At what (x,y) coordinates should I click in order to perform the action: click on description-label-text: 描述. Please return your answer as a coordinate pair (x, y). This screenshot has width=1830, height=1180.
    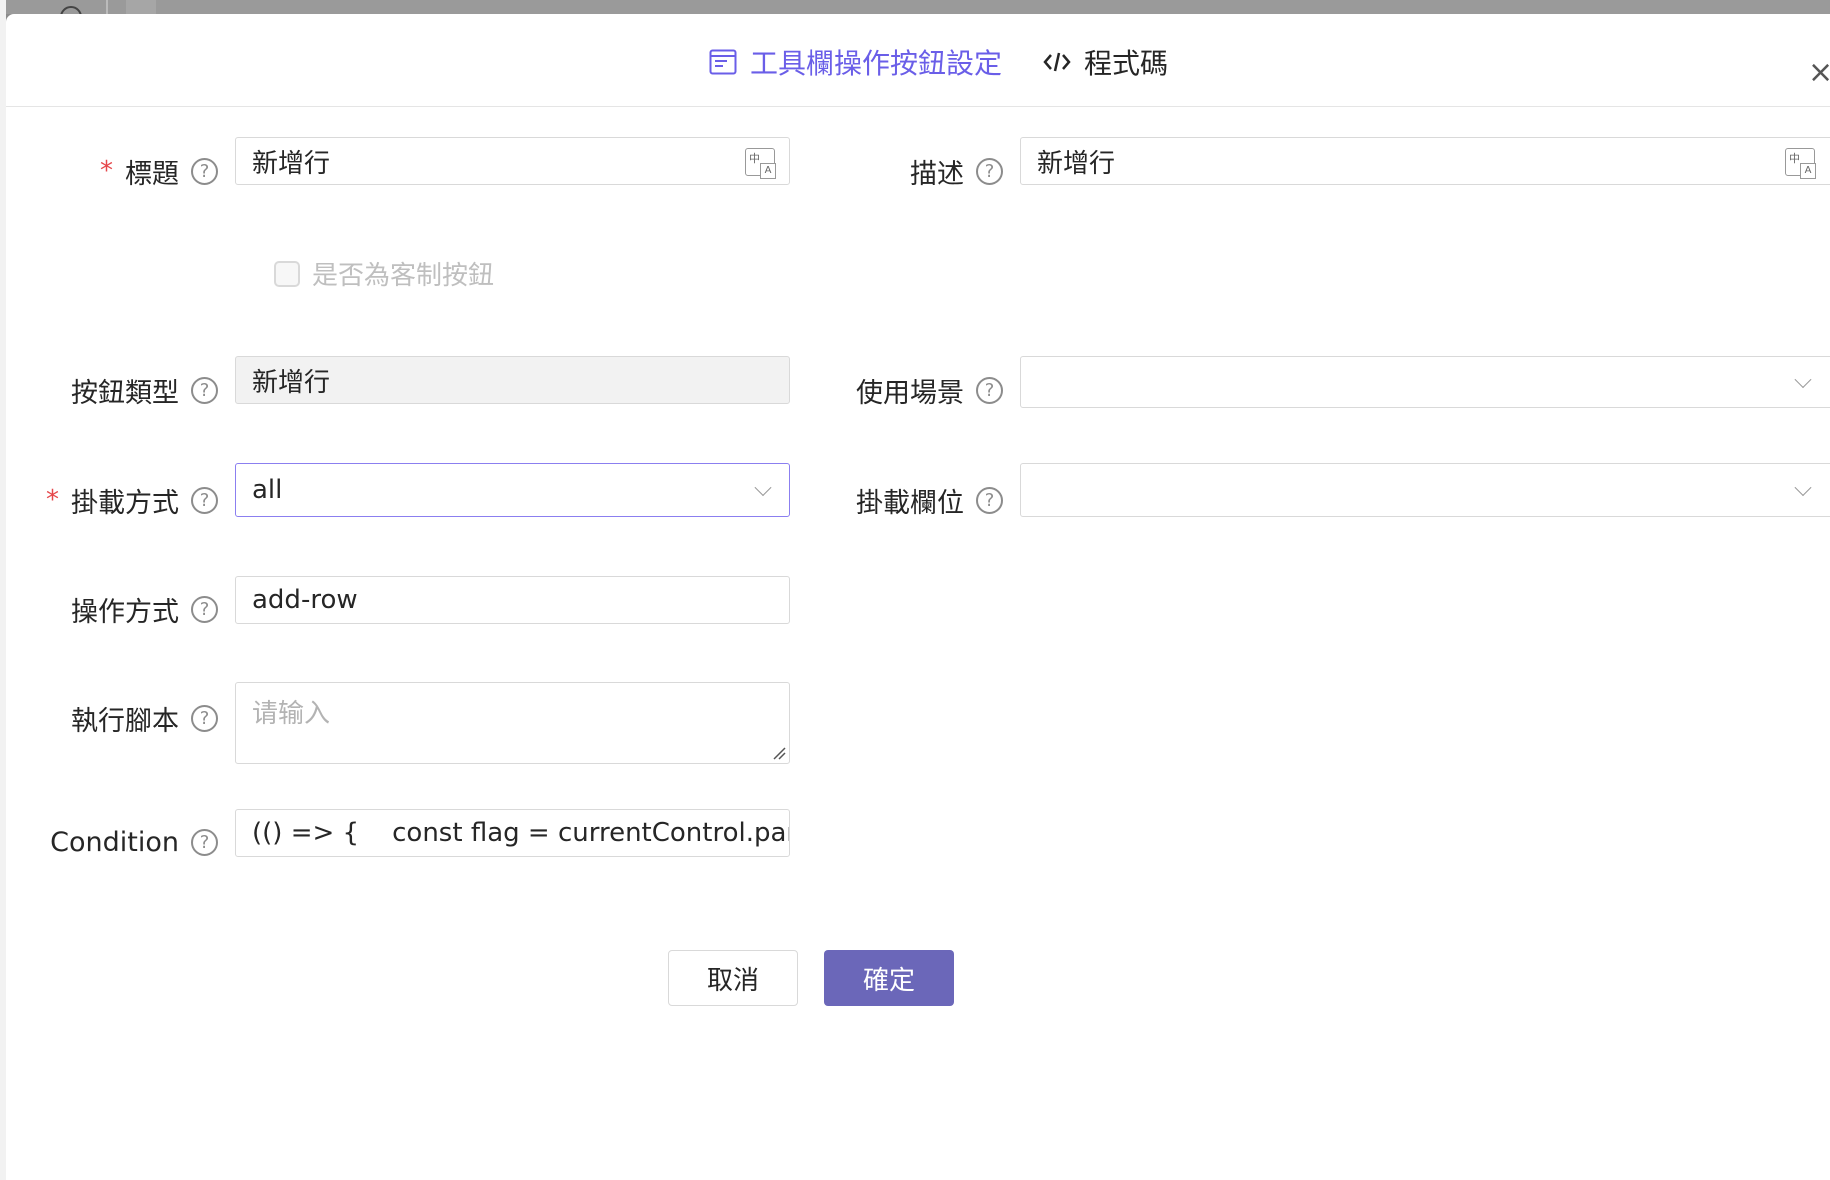
    Looking at the image, I should click on (937, 174).